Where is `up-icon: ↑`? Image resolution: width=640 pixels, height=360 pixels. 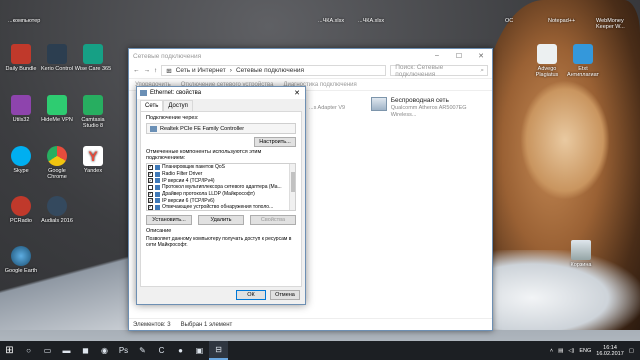
up-icon: ↑ is located at coordinates (155, 70).